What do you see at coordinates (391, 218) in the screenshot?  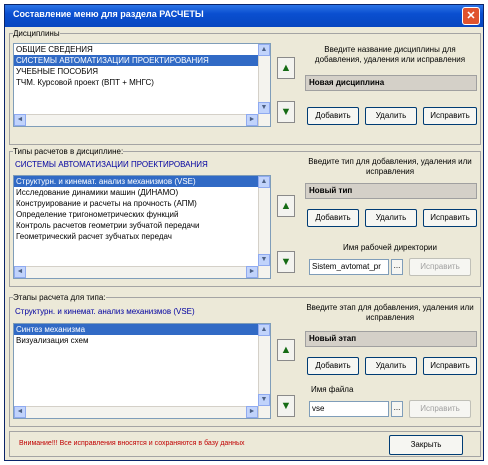 I see `calc-type-delete-button: Удалить` at bounding box center [391, 218].